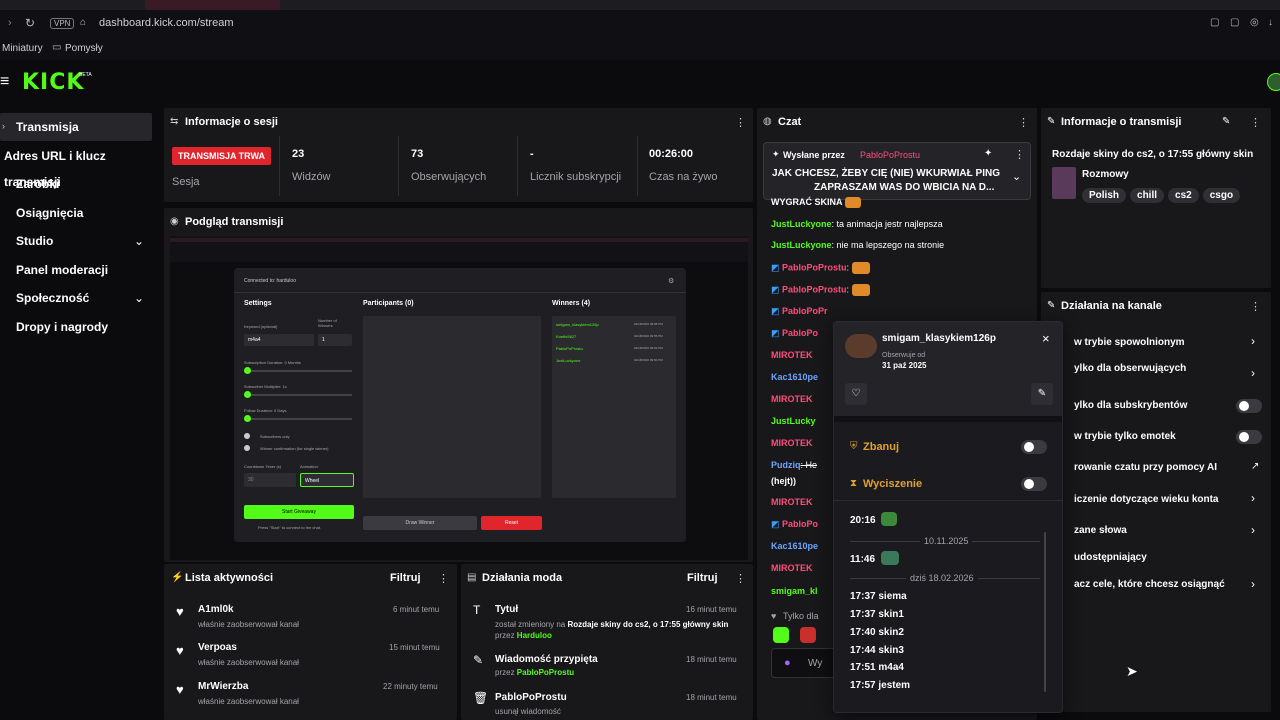 The image size is (1280, 720). I want to click on countdown-input: 30, so click(270, 480).